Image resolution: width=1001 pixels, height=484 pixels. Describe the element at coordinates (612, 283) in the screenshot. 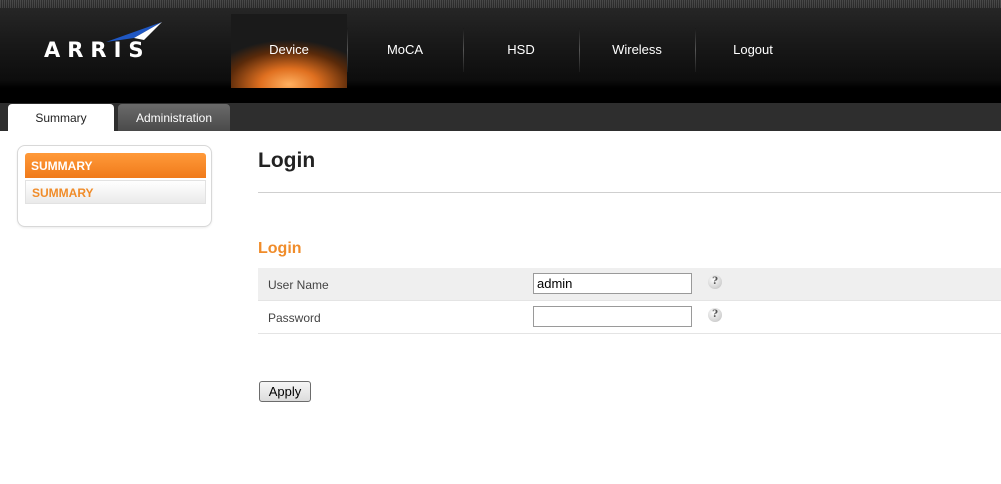

I see `username-field` at that location.